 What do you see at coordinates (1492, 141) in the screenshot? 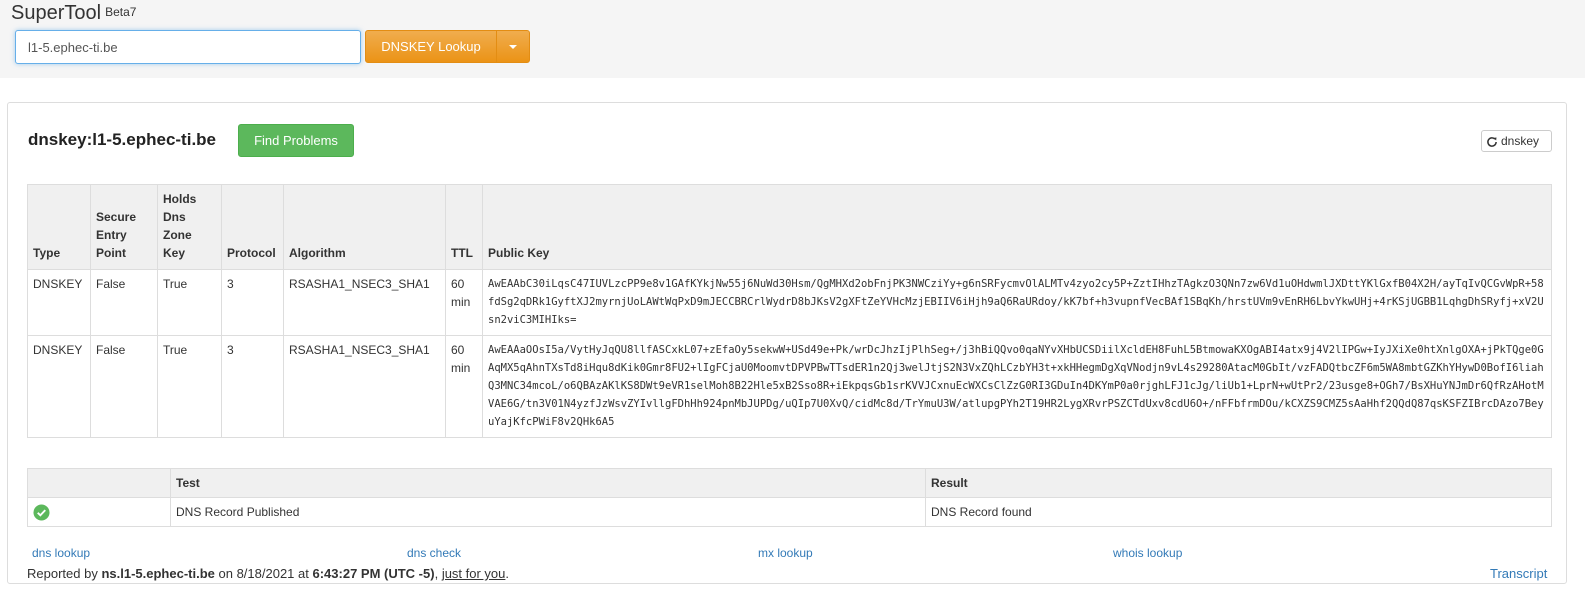
I see `refresh-icon` at bounding box center [1492, 141].